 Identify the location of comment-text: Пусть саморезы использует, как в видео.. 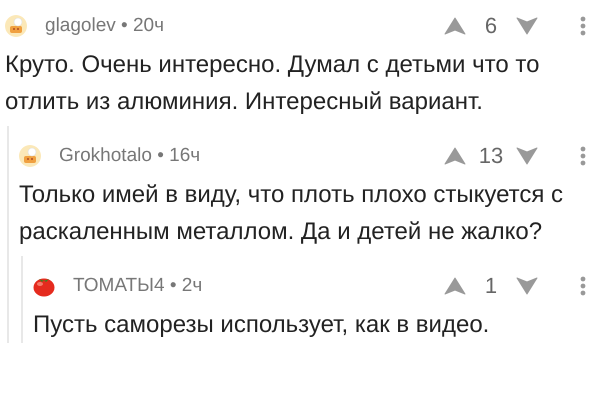
(261, 325).